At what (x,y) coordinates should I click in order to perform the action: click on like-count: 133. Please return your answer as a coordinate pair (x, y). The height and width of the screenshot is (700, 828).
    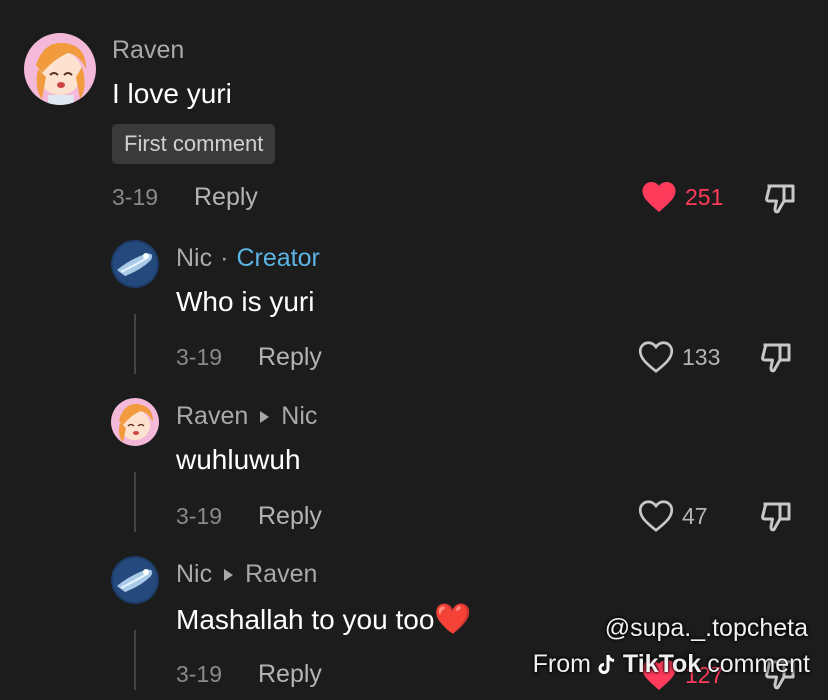
    Looking at the image, I should click on (701, 356).